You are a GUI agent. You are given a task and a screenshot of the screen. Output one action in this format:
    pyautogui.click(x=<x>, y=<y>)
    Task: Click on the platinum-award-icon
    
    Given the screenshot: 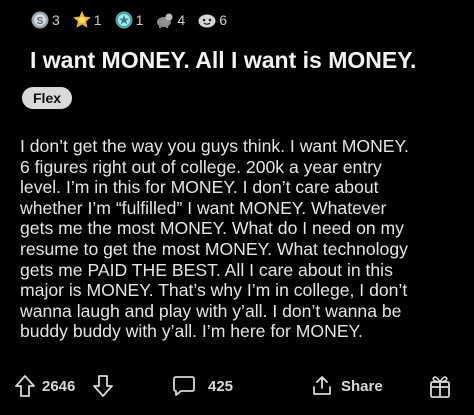 What is the action you would take?
    pyautogui.click(x=124, y=20)
    